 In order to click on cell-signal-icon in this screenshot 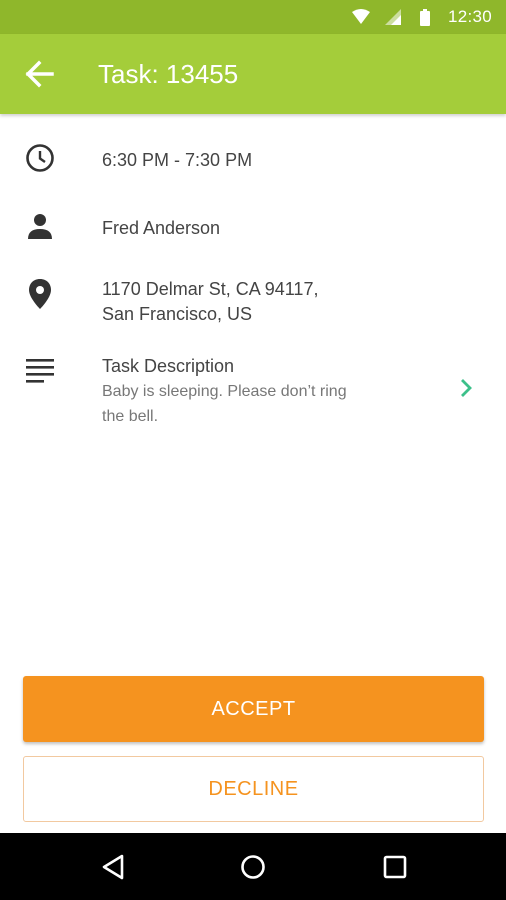, I will do `click(393, 17)`.